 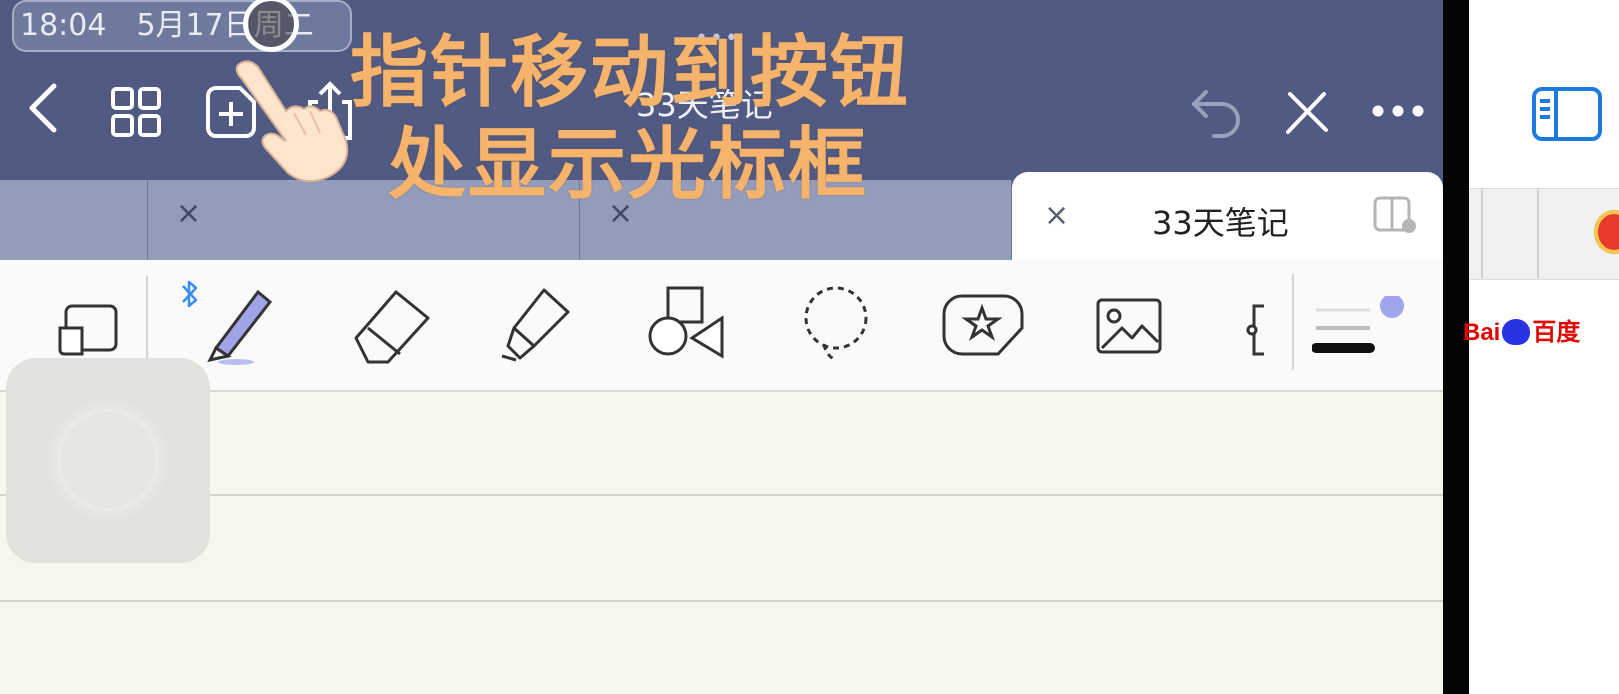 I want to click on caption-line-2: 处显示光标框, so click(x=628, y=165).